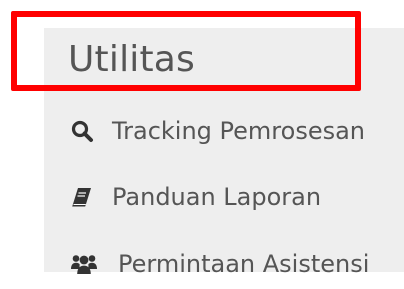 The width and height of the screenshot is (404, 289). Describe the element at coordinates (85, 197) in the screenshot. I see `book-icon` at that location.